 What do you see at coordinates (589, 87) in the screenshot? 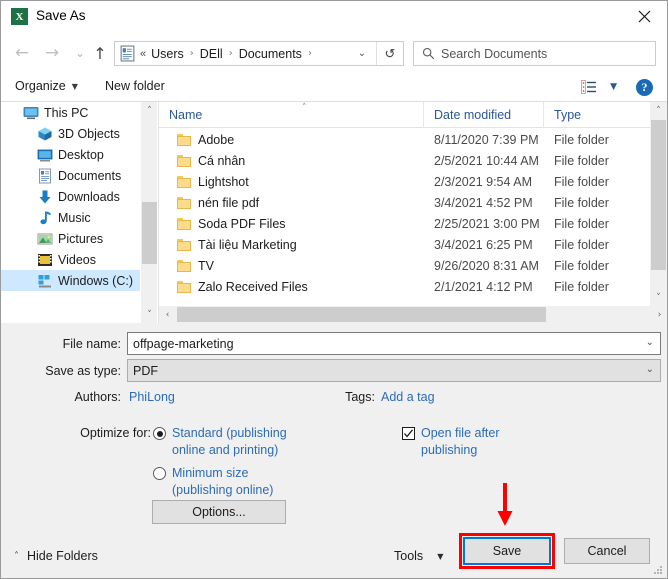
I see `view-layout-icon` at bounding box center [589, 87].